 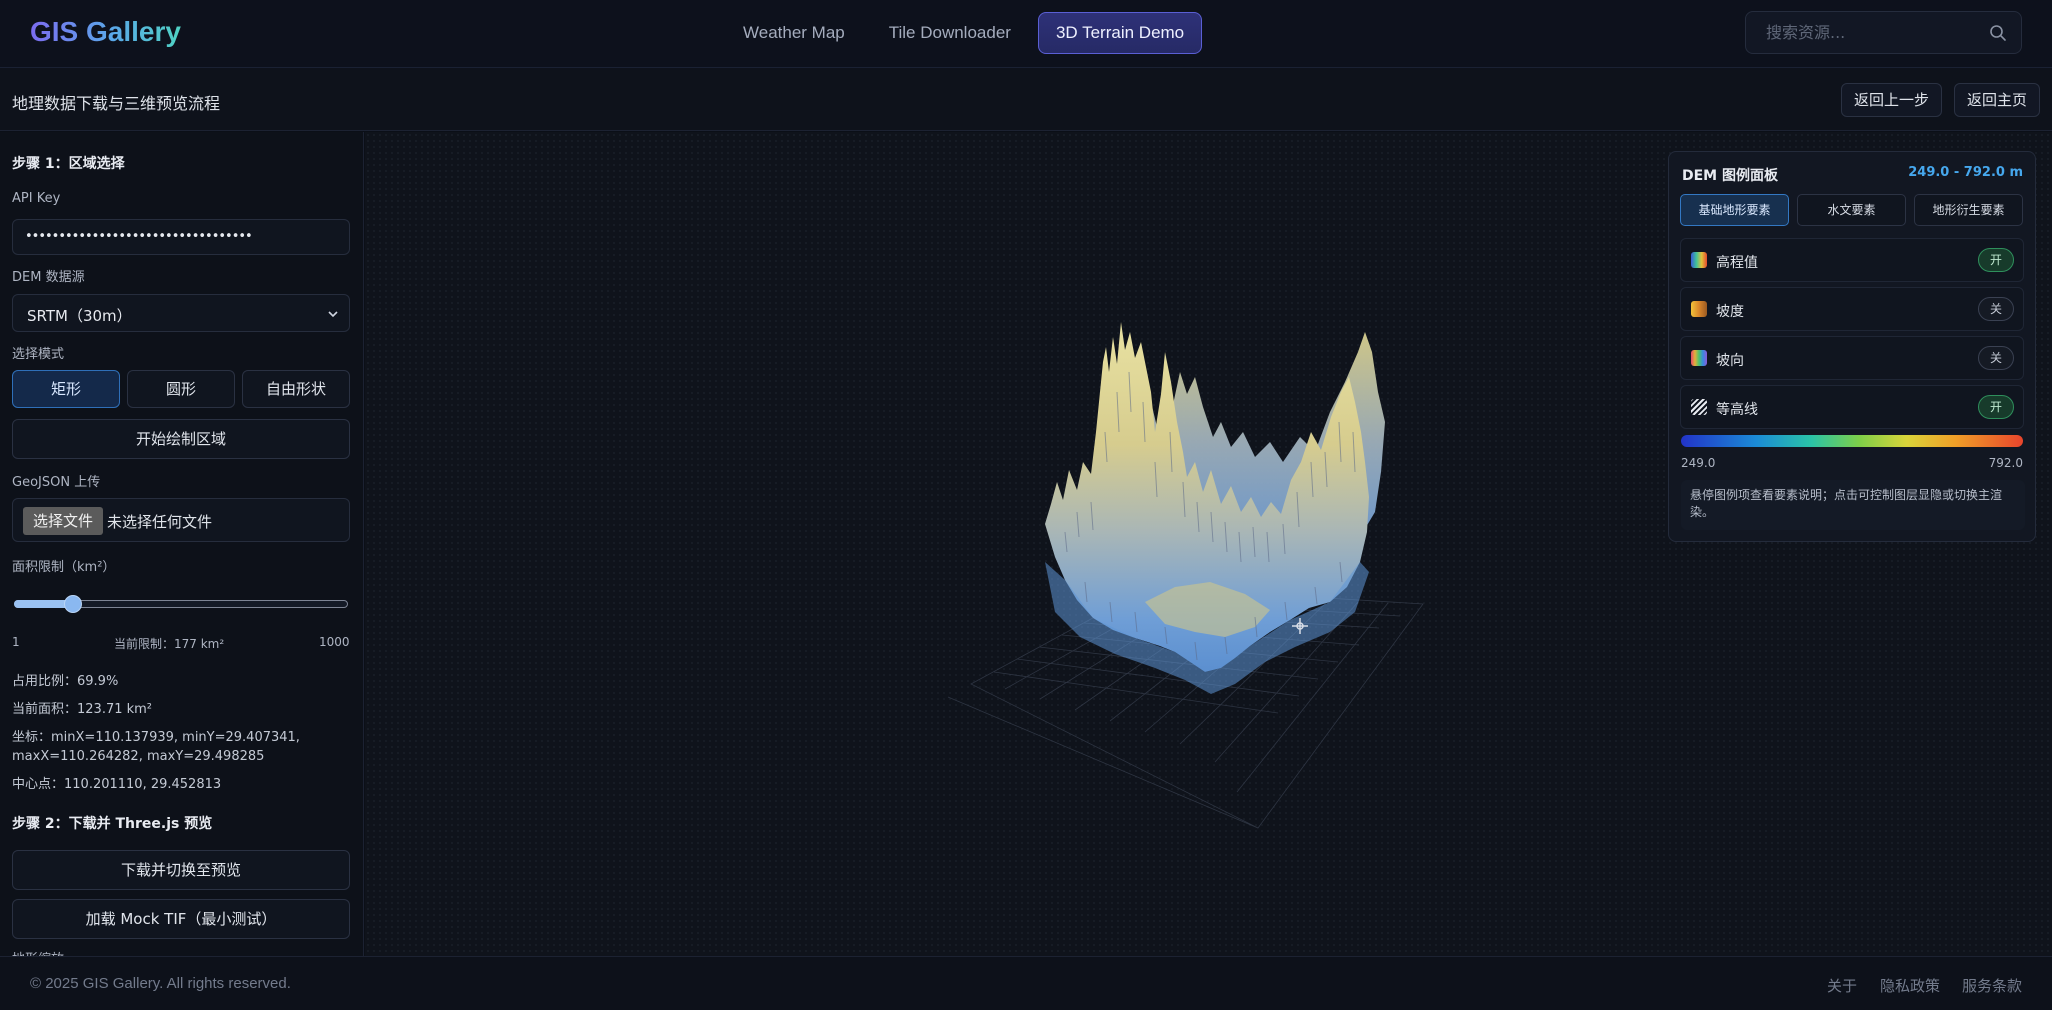 I want to click on search-input, so click(x=1871, y=32).